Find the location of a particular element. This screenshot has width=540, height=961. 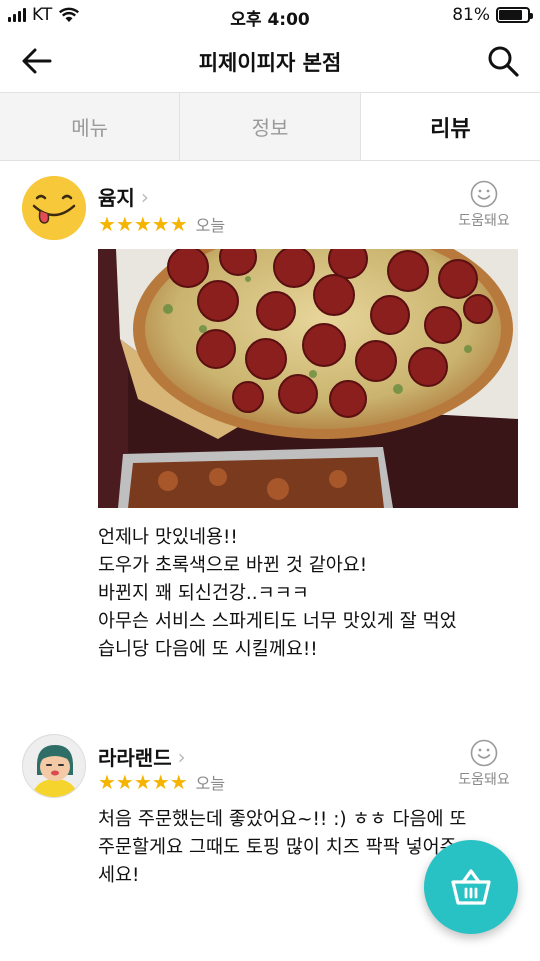

search-icon is located at coordinates (503, 61).